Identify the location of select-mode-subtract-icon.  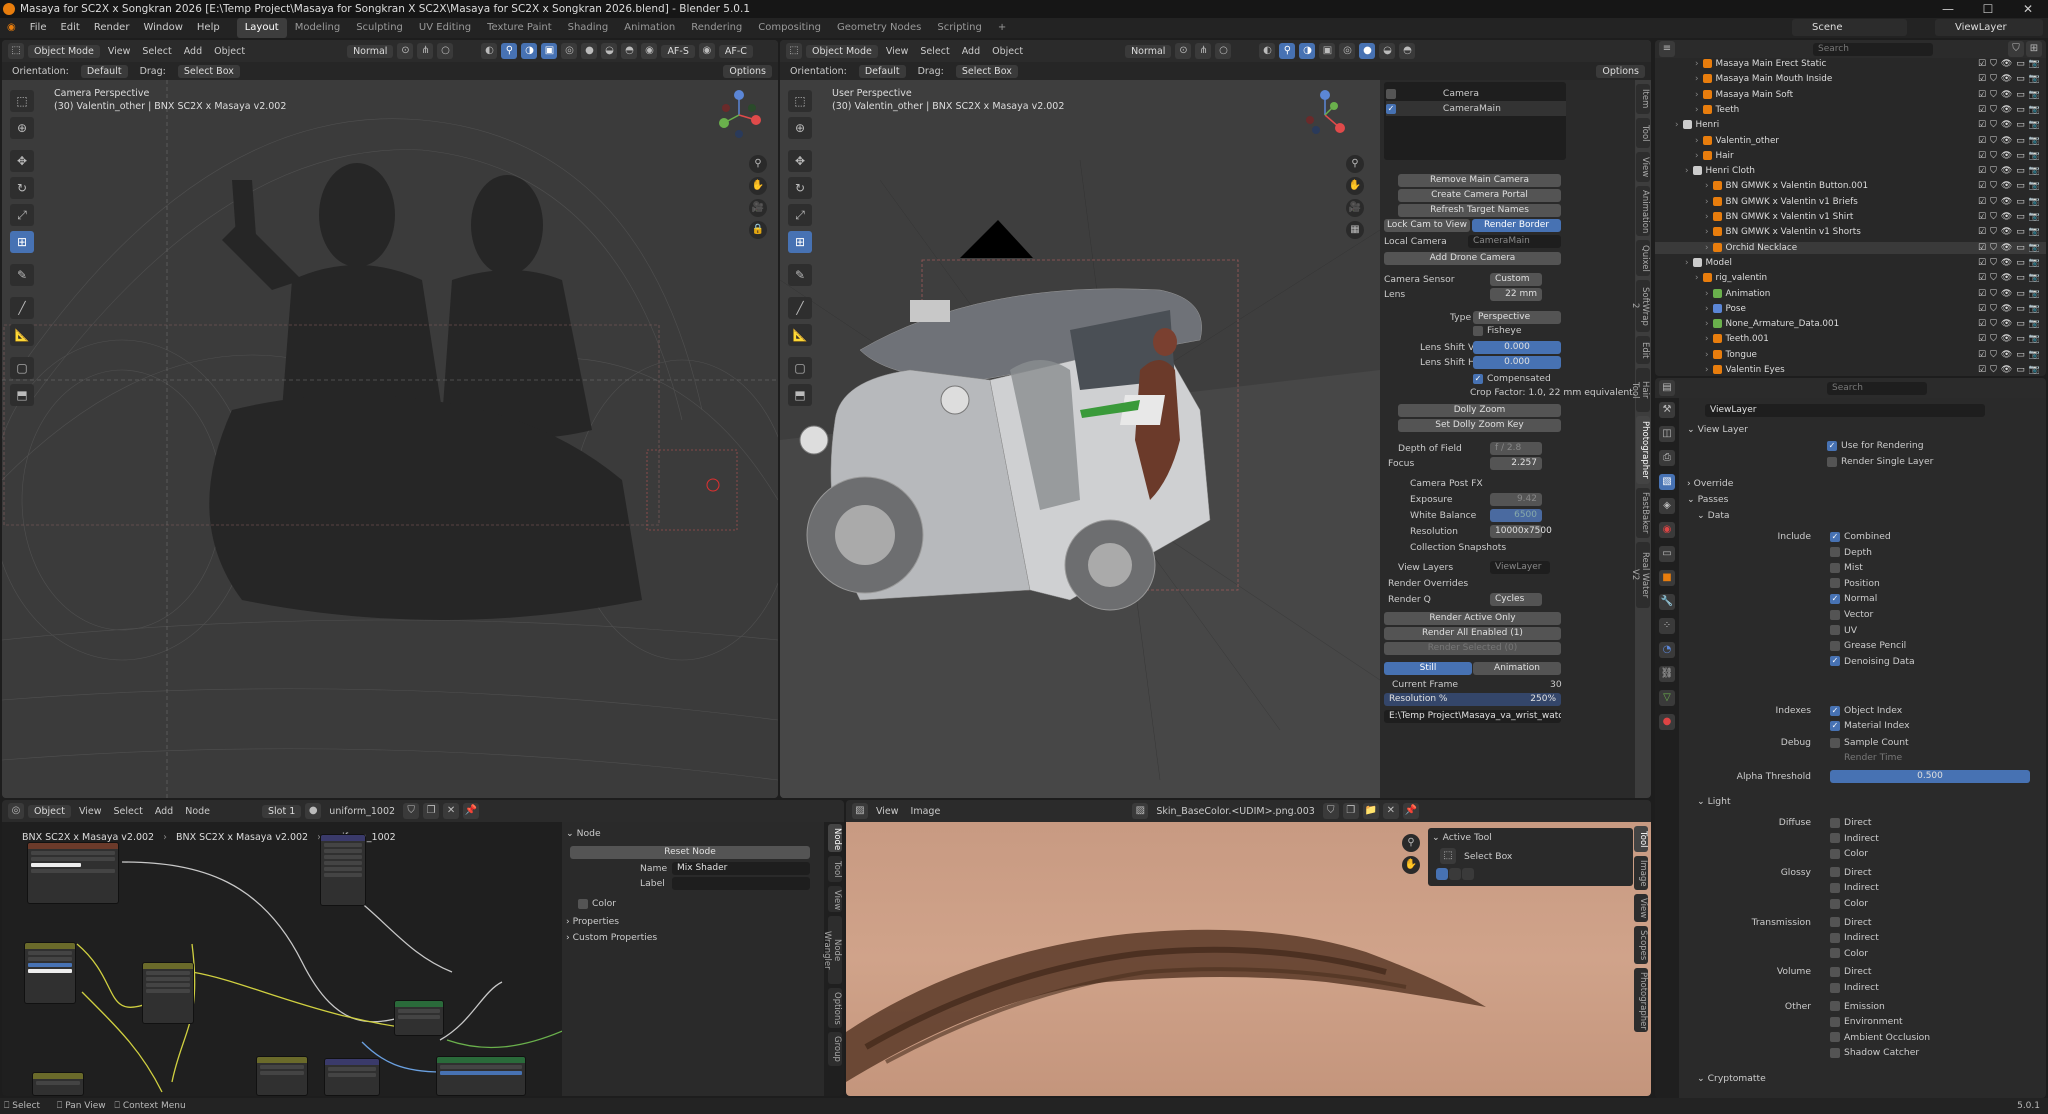
(1468, 874).